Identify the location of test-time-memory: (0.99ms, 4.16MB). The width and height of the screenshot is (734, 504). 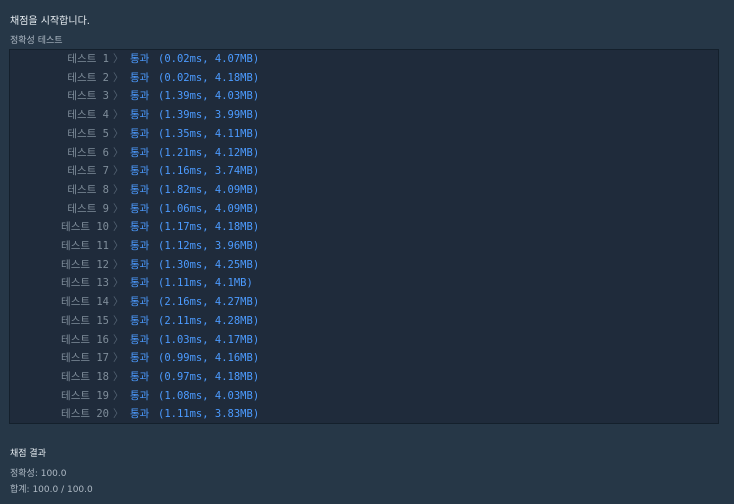
(209, 358).